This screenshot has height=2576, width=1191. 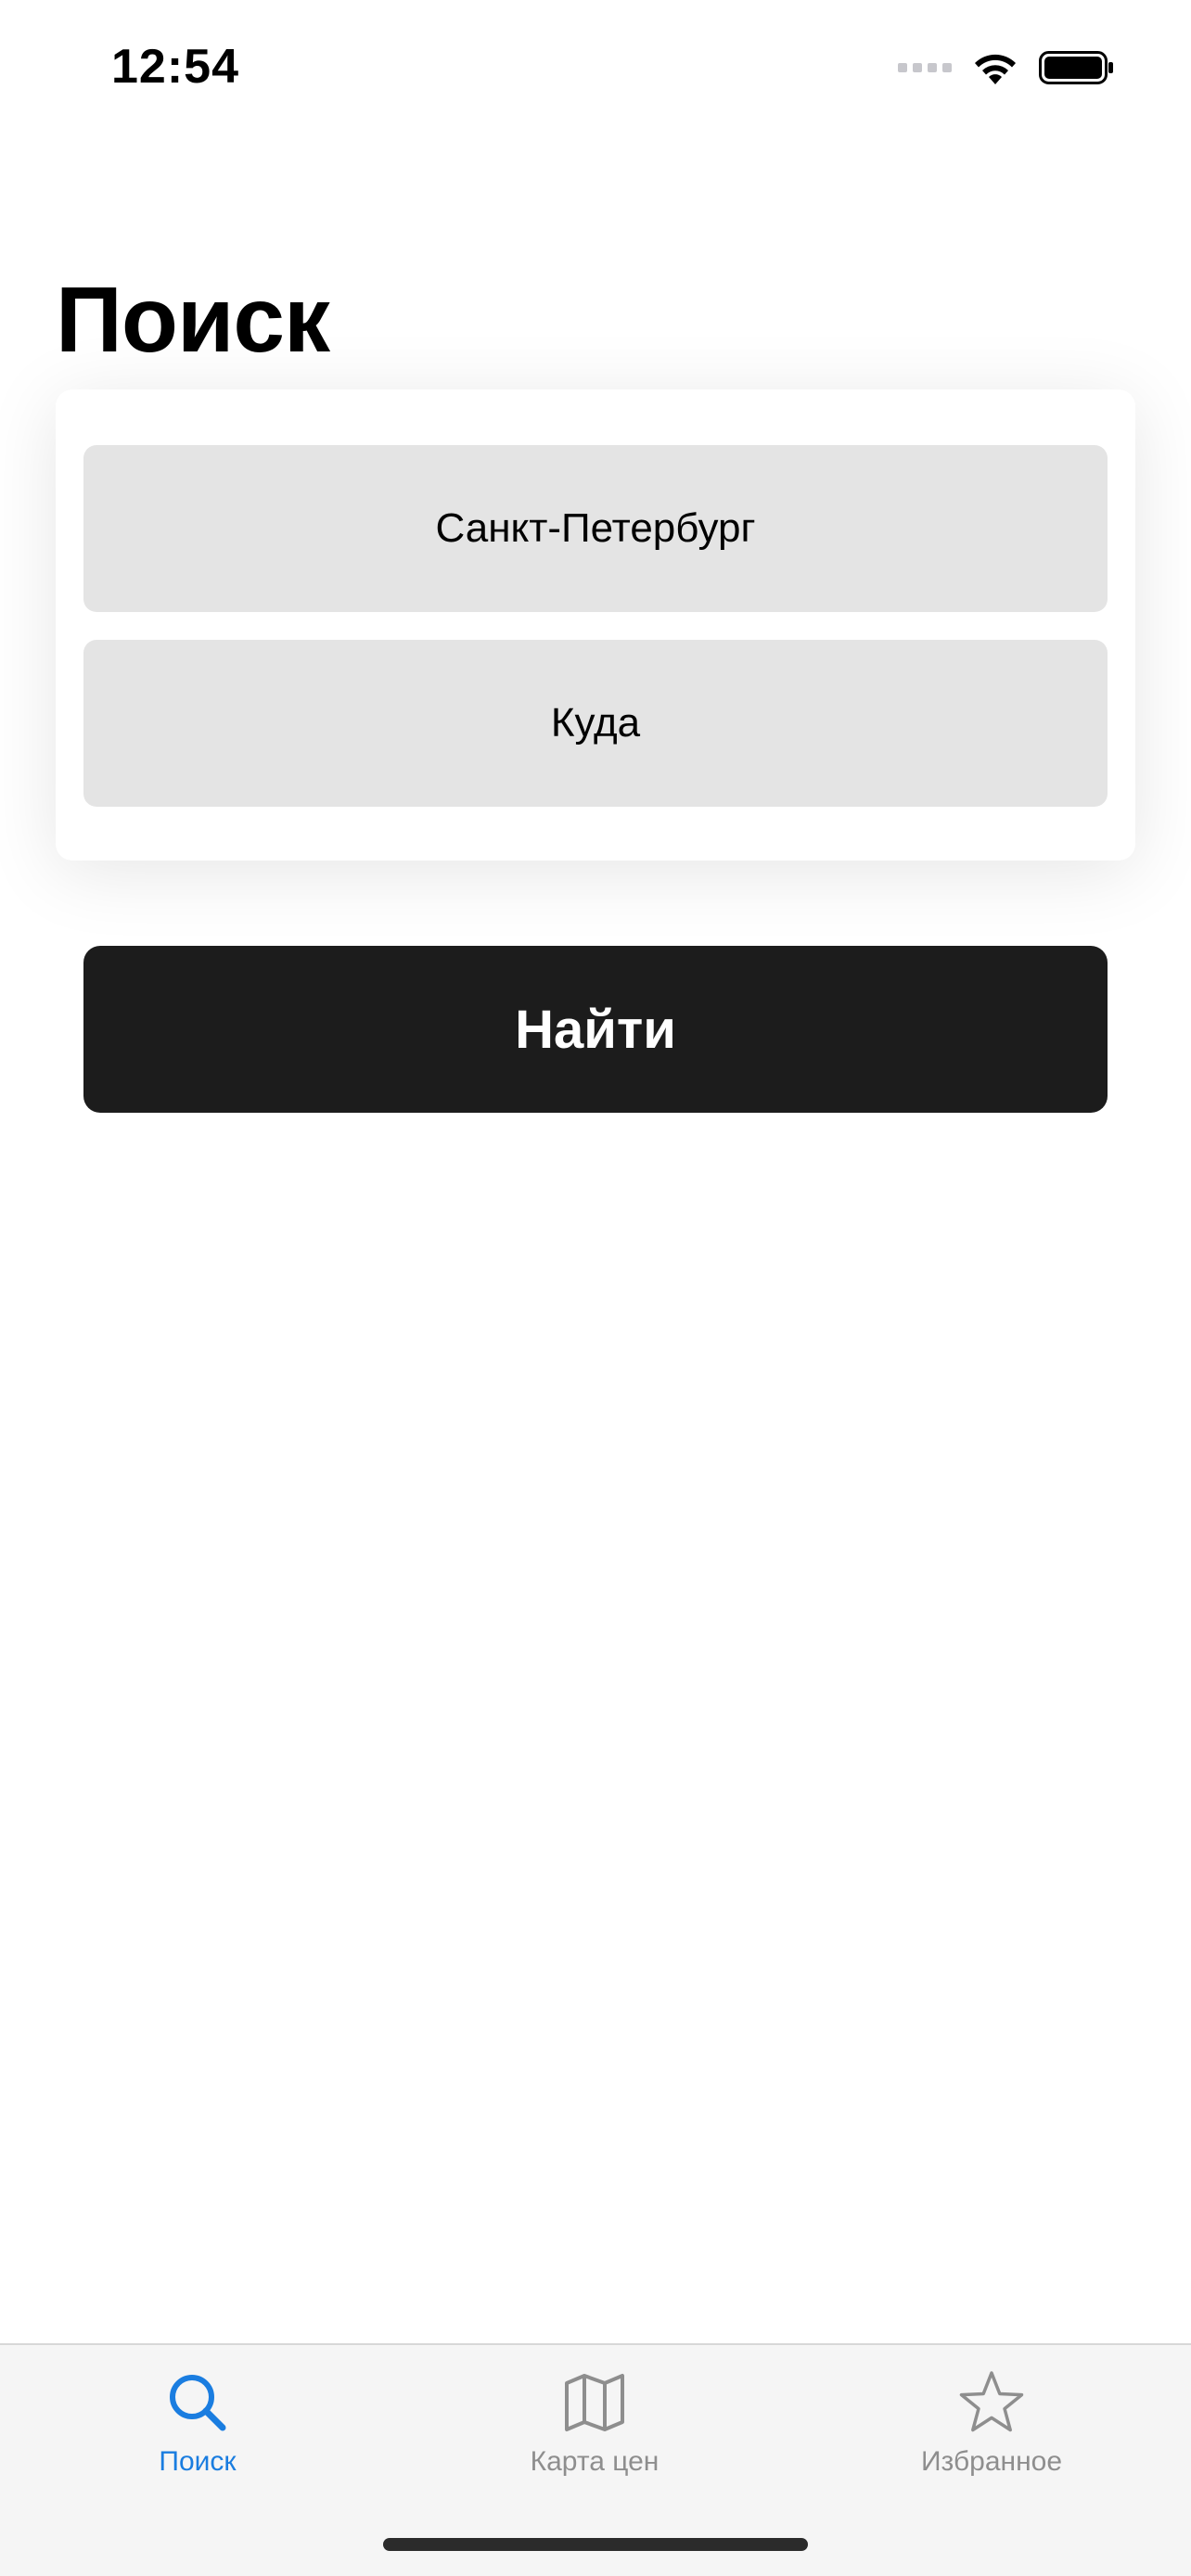 I want to click on wifi-icon, so click(x=996, y=69).